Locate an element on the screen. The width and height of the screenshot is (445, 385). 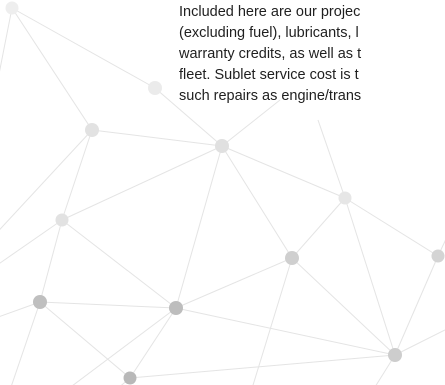
paragraph-line: Included here are our projec is located at coordinates (270, 12).